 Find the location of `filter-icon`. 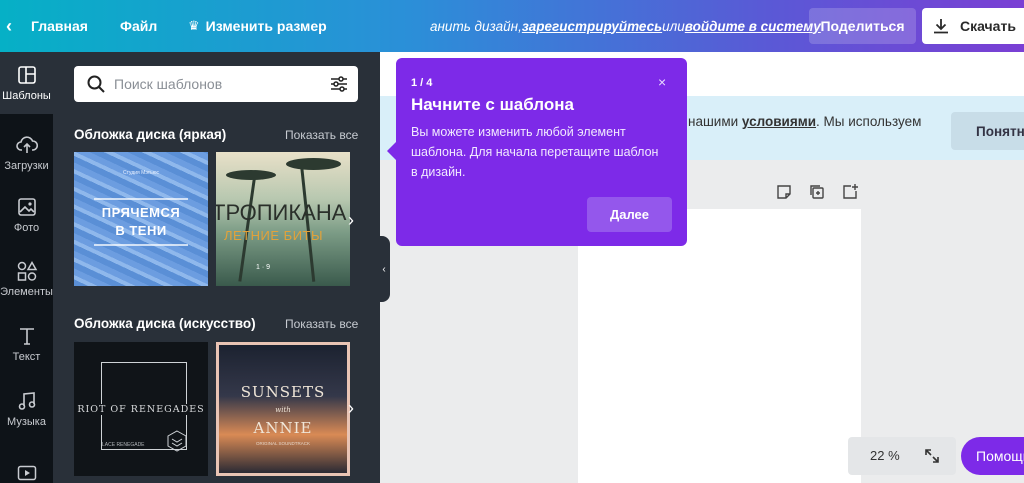

filter-icon is located at coordinates (339, 84).